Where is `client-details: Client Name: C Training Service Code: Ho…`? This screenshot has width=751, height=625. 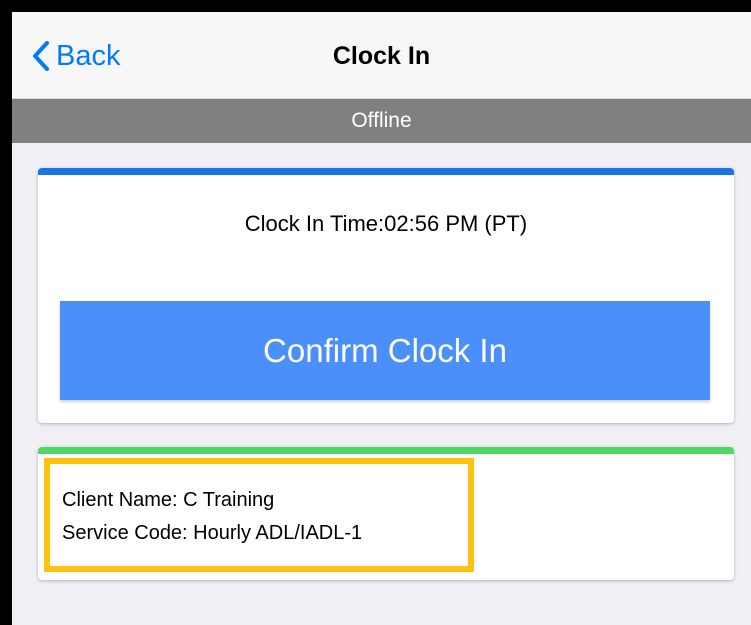
client-details: Client Name: C Training Service Code: Ho… is located at coordinates (212, 517).